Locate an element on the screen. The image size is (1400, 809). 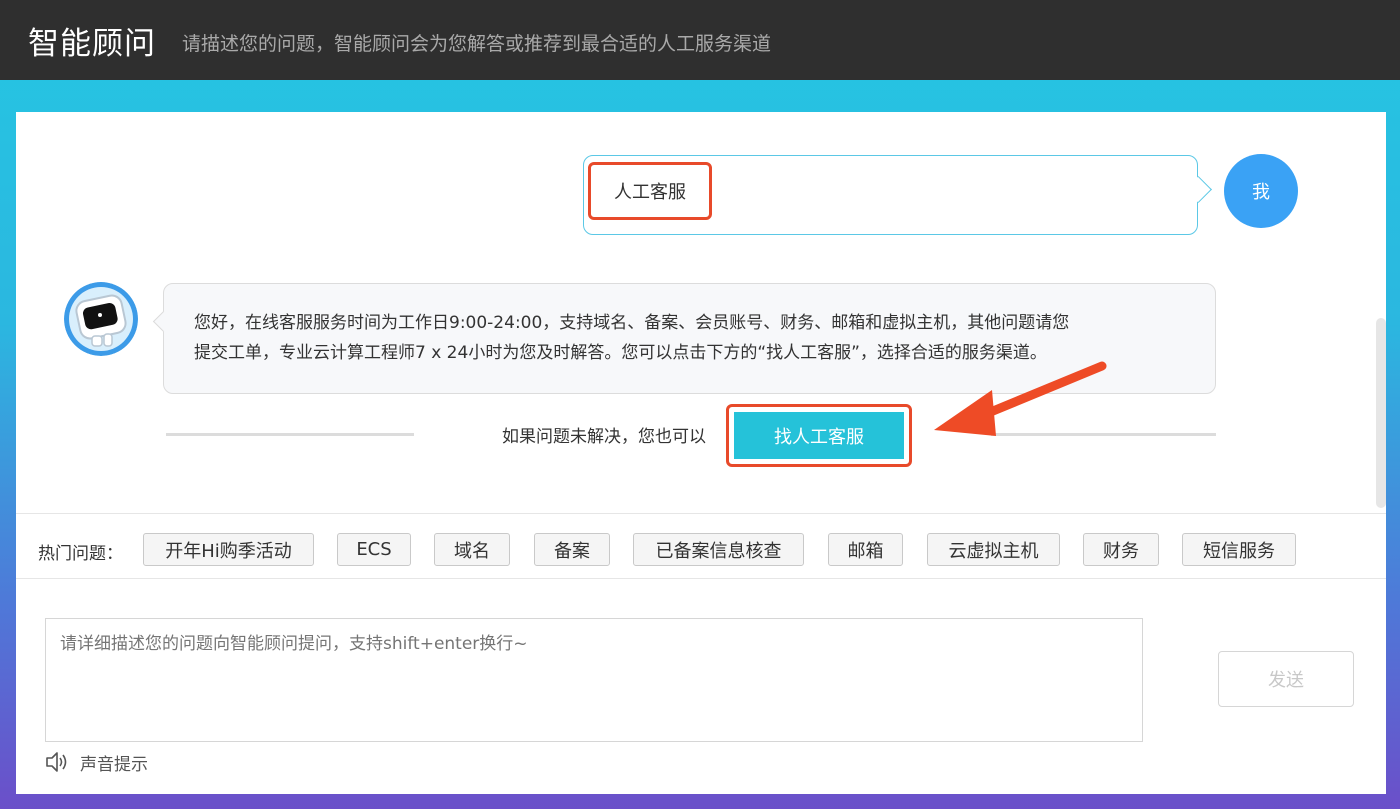
annotation-arrow-icon is located at coordinates (1020, 398).